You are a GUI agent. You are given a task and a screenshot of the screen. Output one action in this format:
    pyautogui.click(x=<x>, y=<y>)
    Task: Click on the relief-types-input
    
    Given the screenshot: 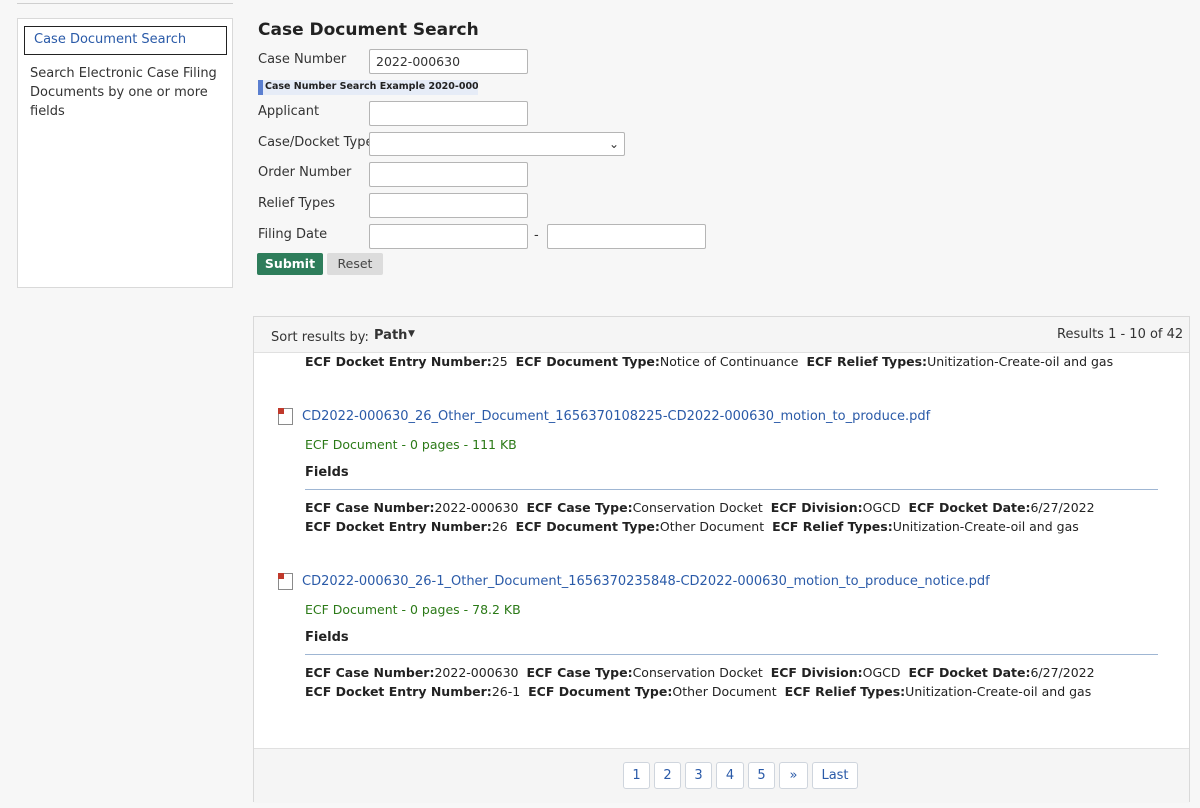 What is the action you would take?
    pyautogui.click(x=448, y=205)
    